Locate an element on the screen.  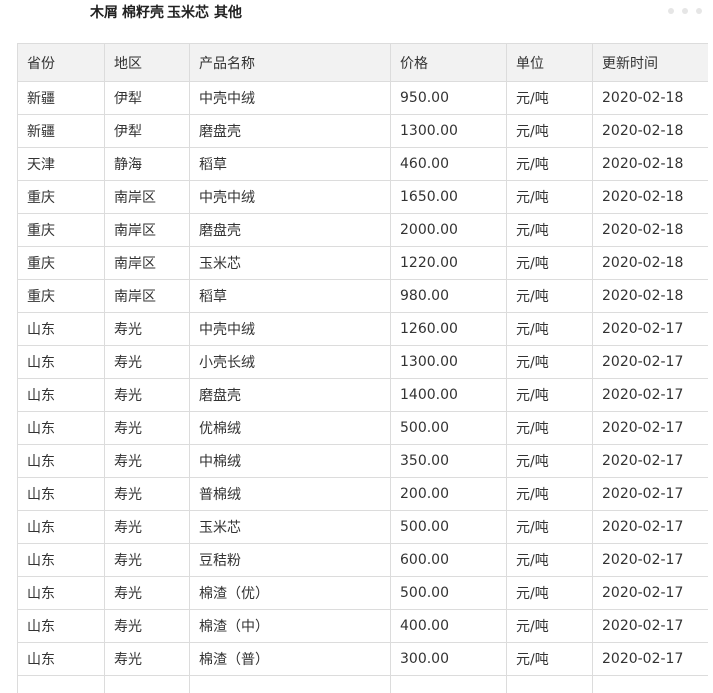
table-row: 重庆南岸区磨盘壳2000.00元/吨2020-02-18 is located at coordinates (363, 230).